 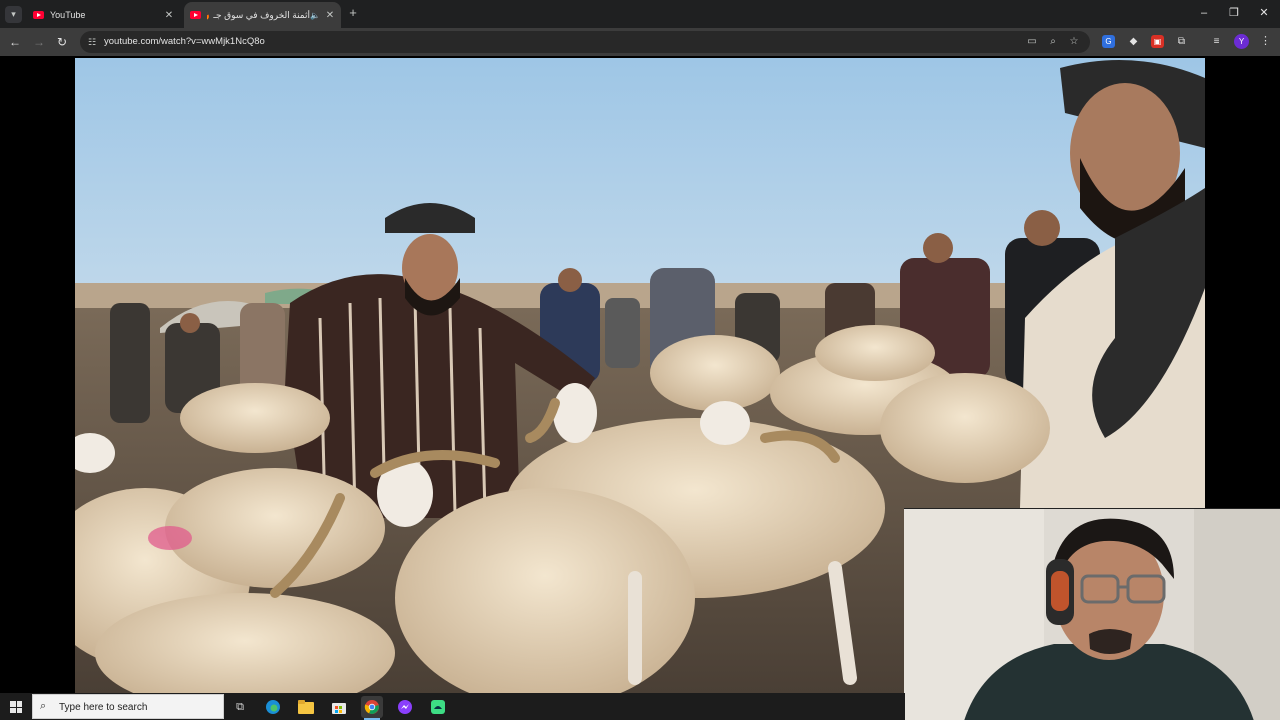 I want to click on webcam-overlay, so click(x=1092, y=614).